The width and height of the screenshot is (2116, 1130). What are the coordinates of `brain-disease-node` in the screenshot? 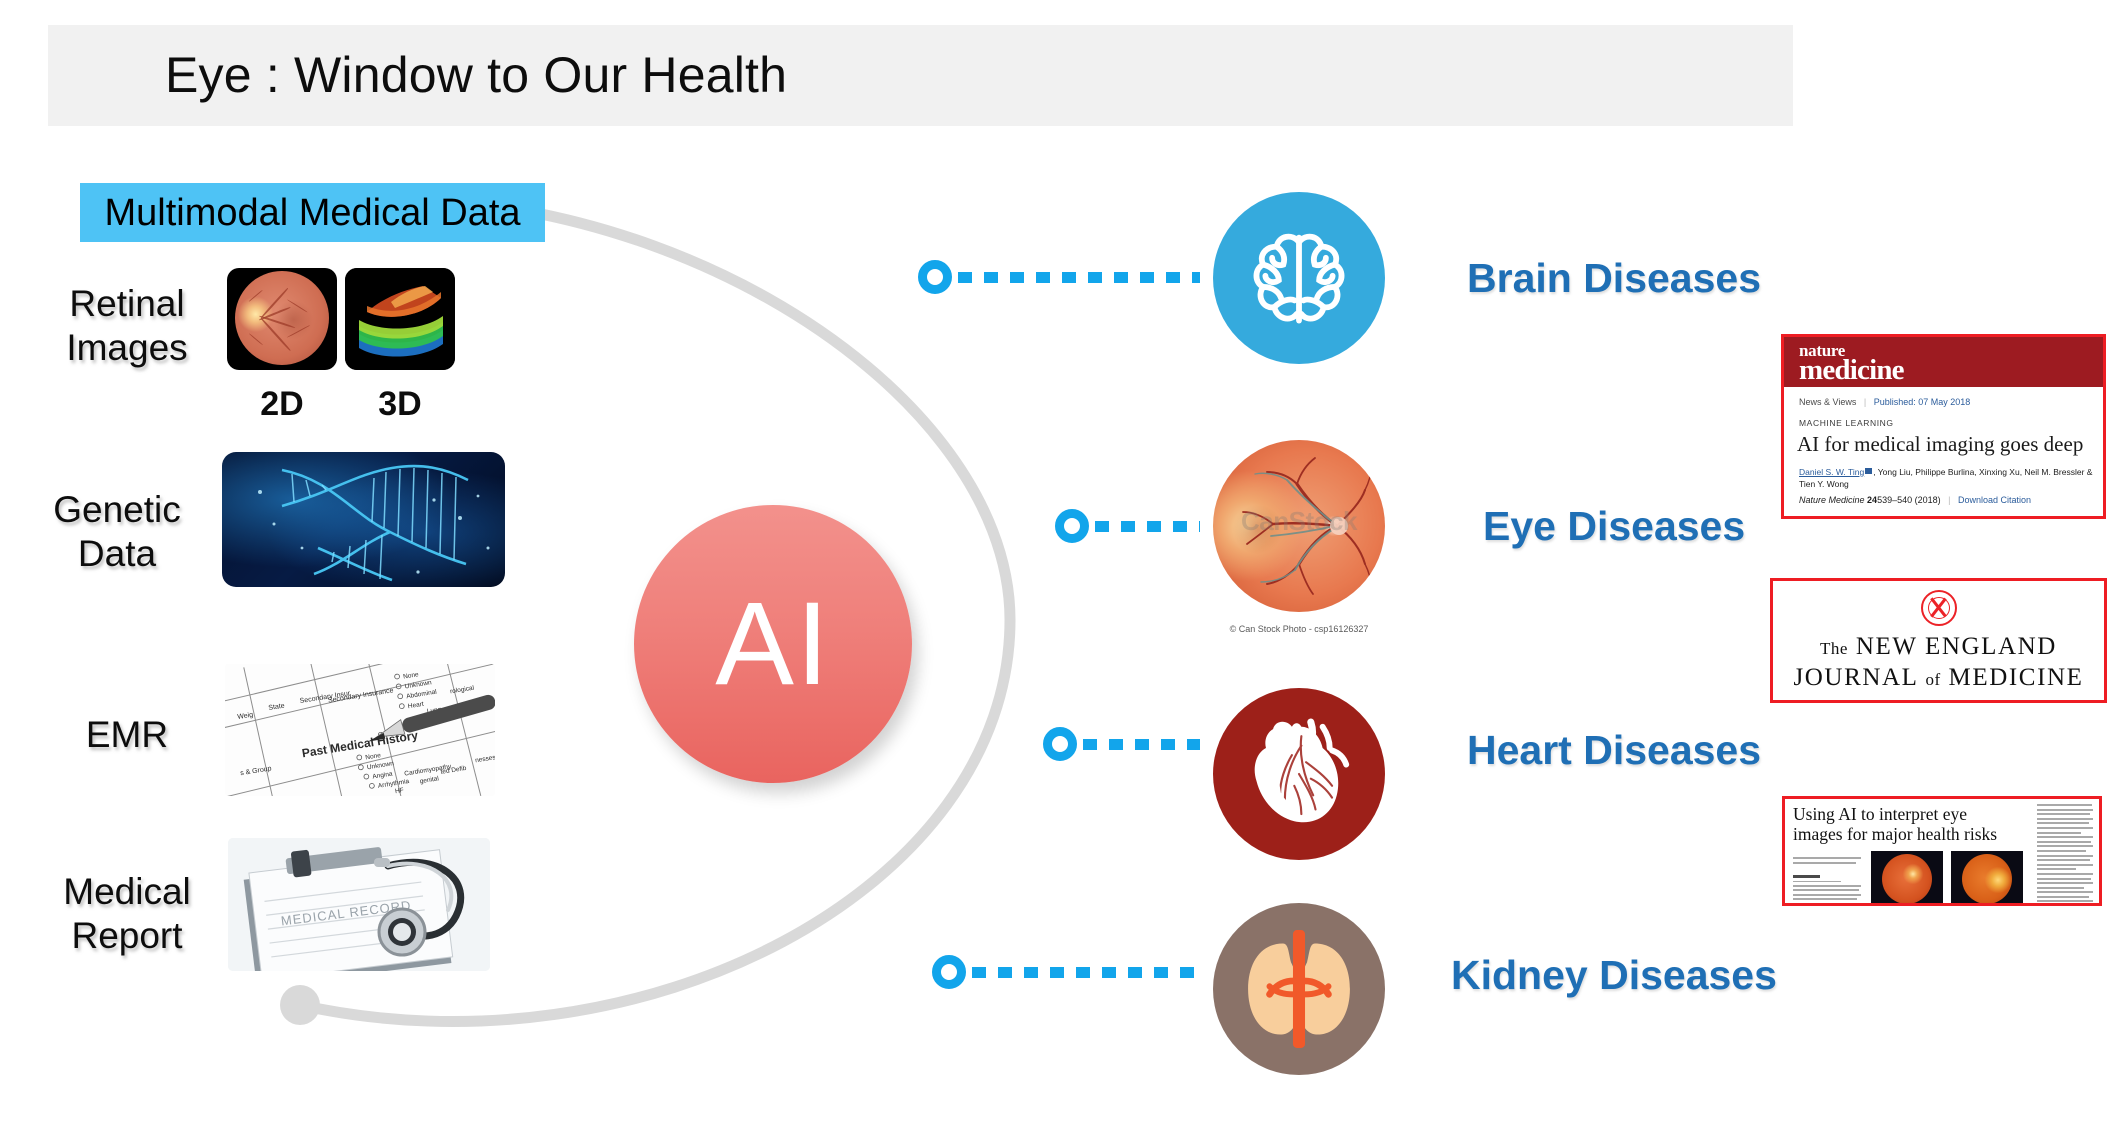 It's located at (1299, 278).